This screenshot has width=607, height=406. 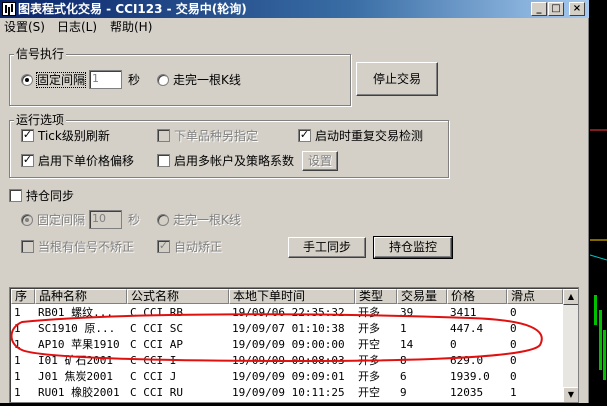 I want to click on annotation-overlay, so click(x=276, y=338).